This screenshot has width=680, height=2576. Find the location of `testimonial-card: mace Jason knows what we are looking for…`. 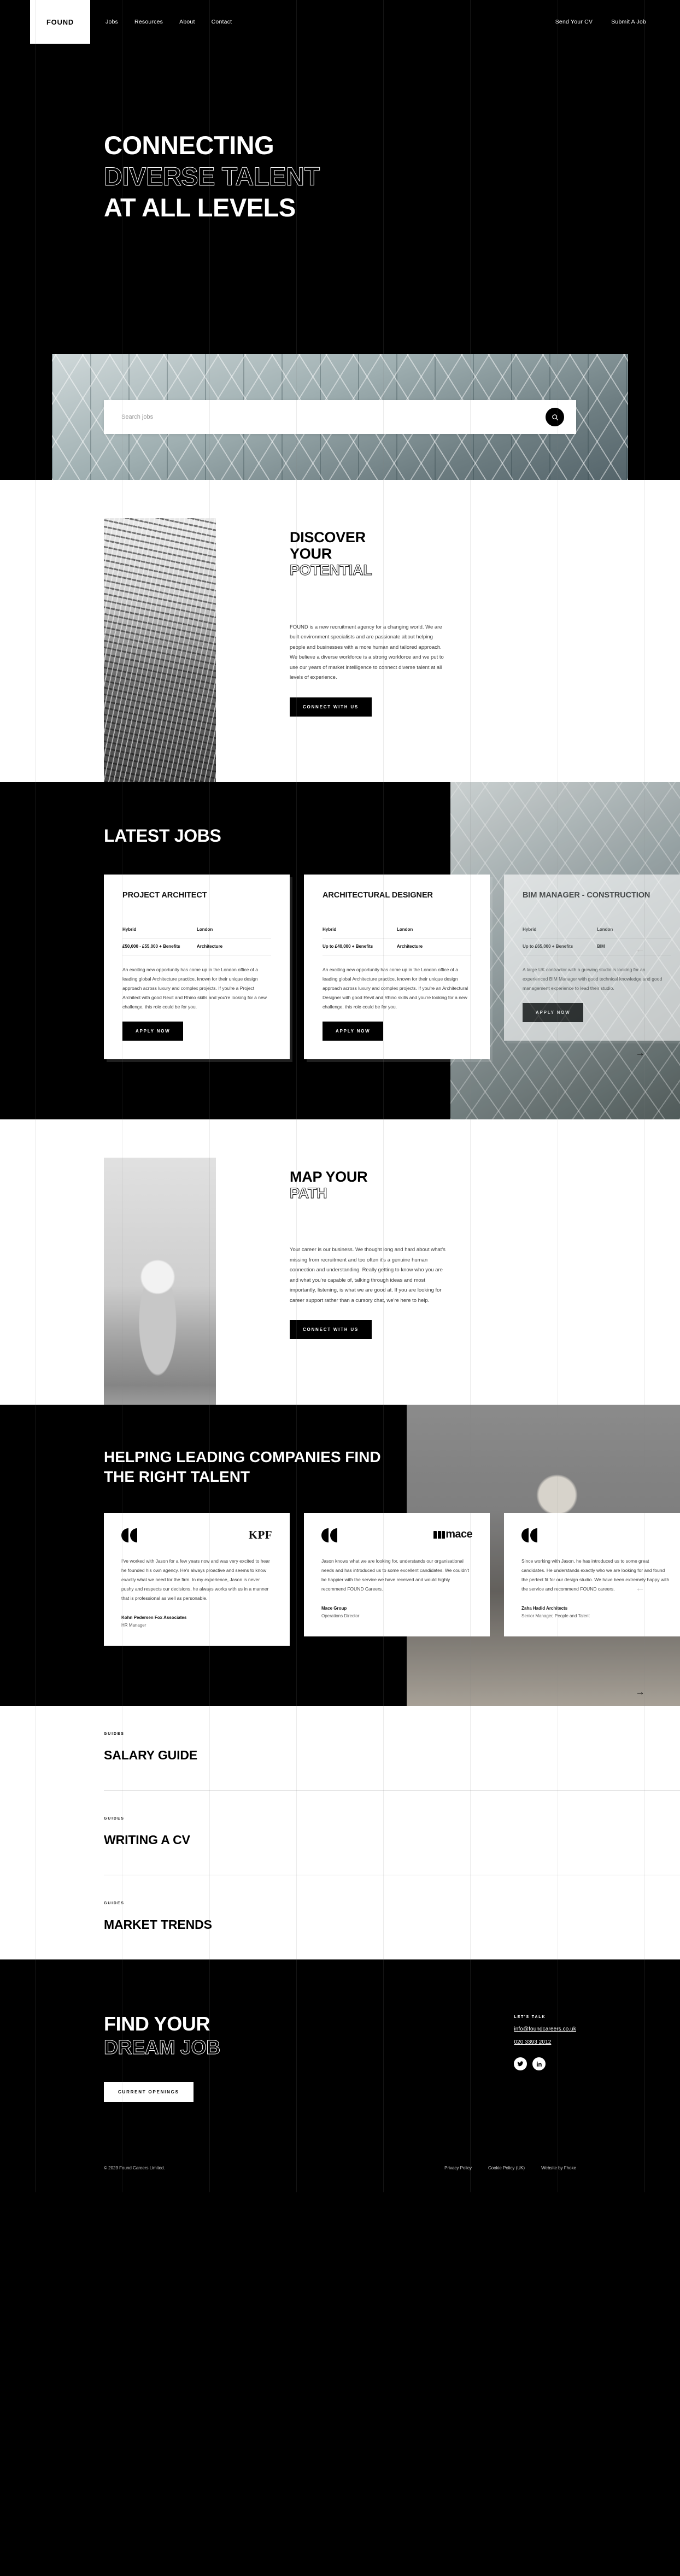

testimonial-card: mace Jason knows what we are looking for… is located at coordinates (397, 1575).